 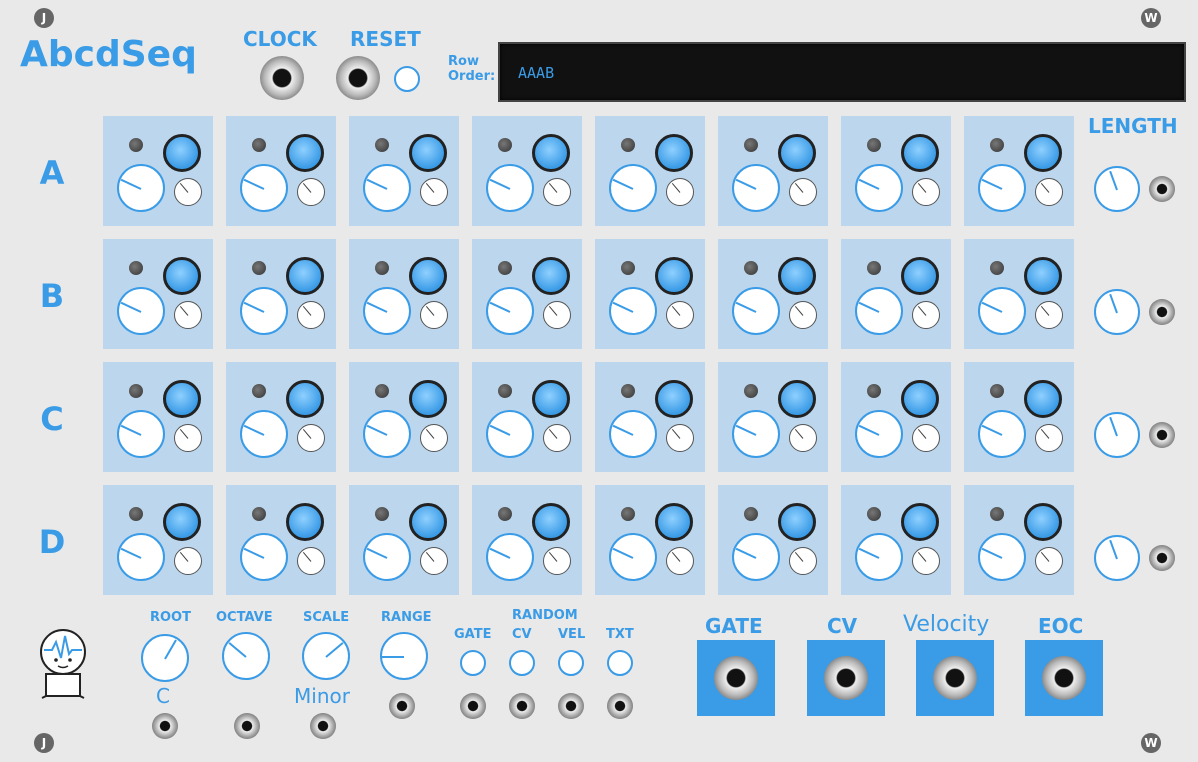 What do you see at coordinates (522, 706) in the screenshot?
I see `random-cv-jack` at bounding box center [522, 706].